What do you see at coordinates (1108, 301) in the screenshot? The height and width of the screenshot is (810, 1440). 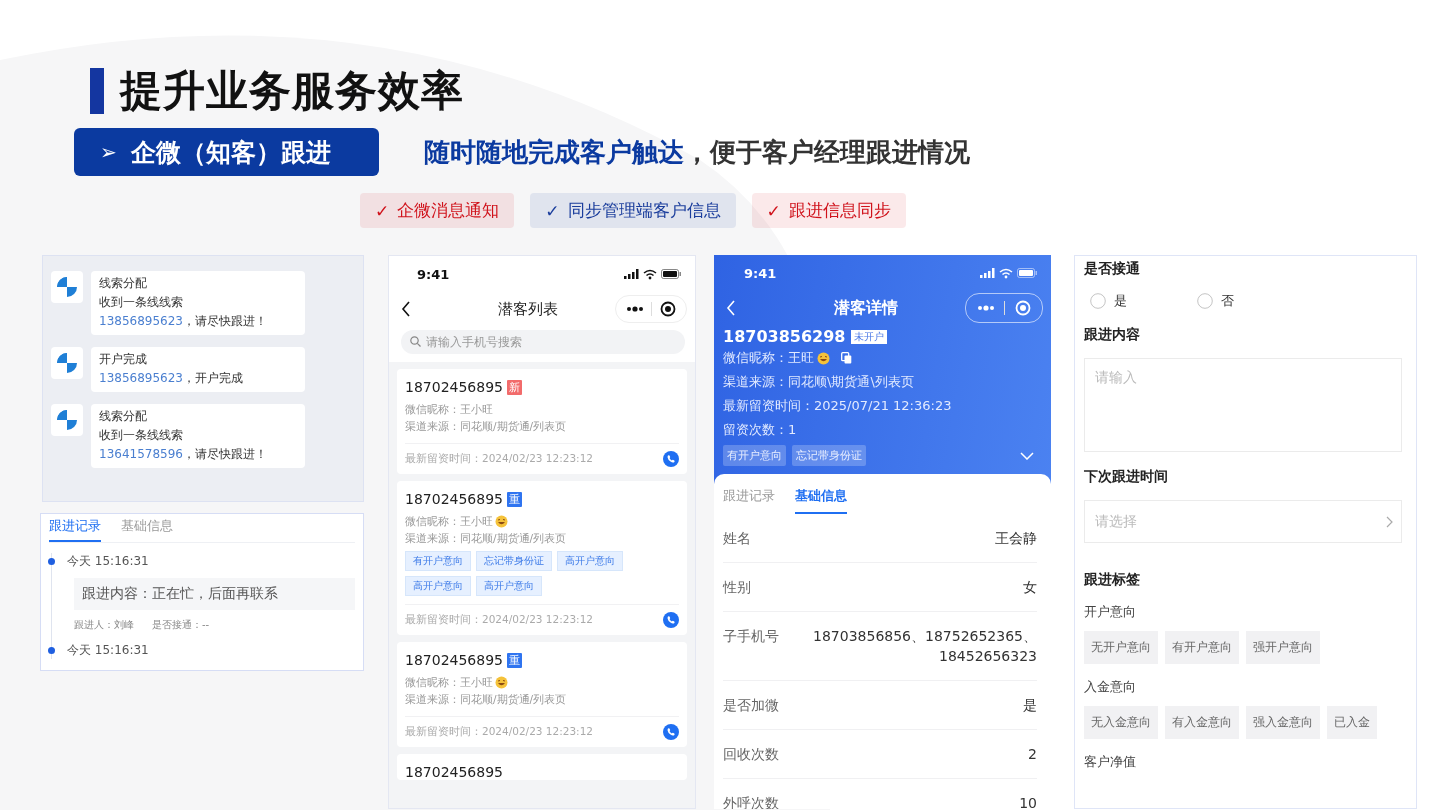 I see `radio-option: 是` at bounding box center [1108, 301].